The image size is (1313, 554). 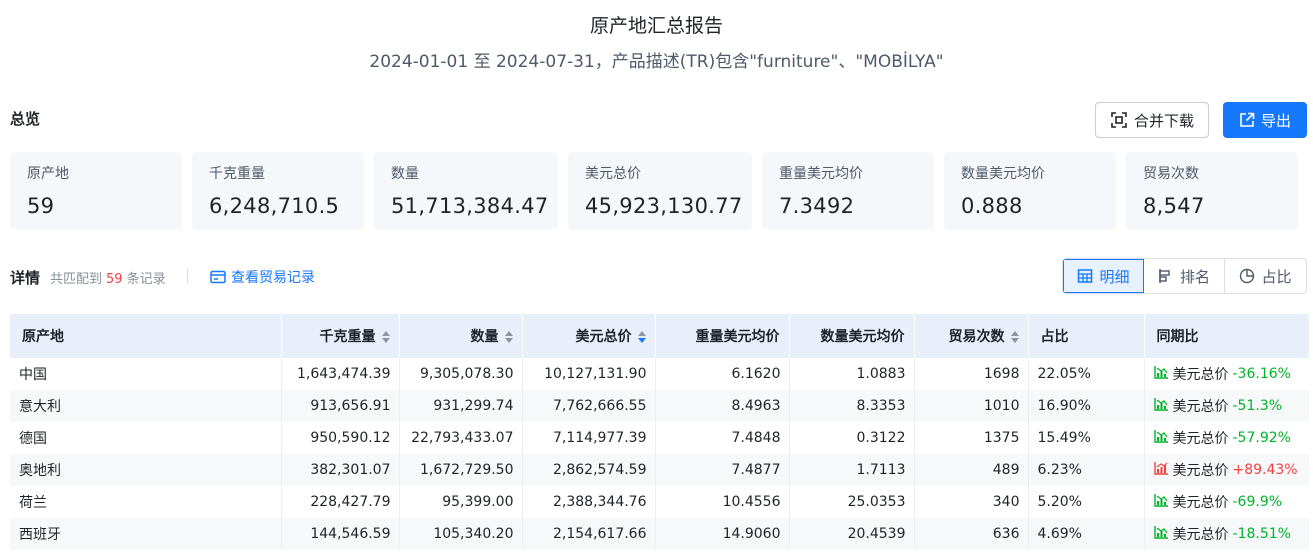 What do you see at coordinates (1174, 206) in the screenshot?
I see `stat-value: 8,547` at bounding box center [1174, 206].